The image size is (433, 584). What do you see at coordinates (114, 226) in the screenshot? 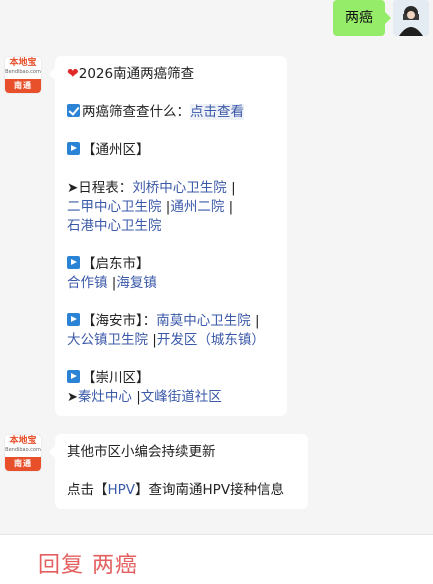
I see `link-shigang: 石港中心卫生院` at bounding box center [114, 226].